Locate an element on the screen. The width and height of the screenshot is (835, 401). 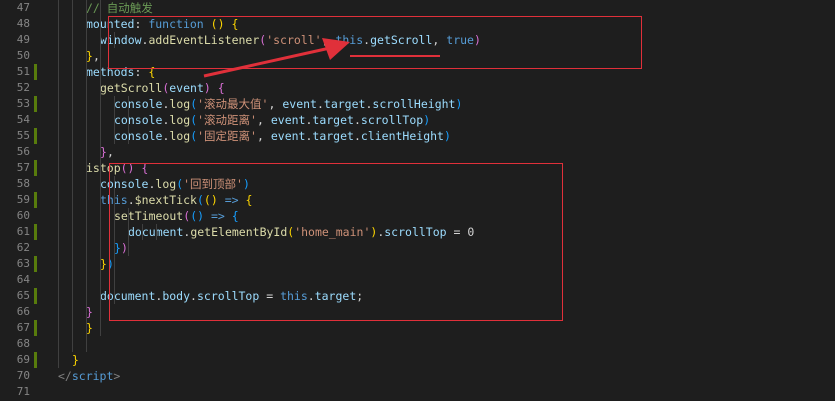
code-line: 52 getScroll(event) { is located at coordinates (417, 88).